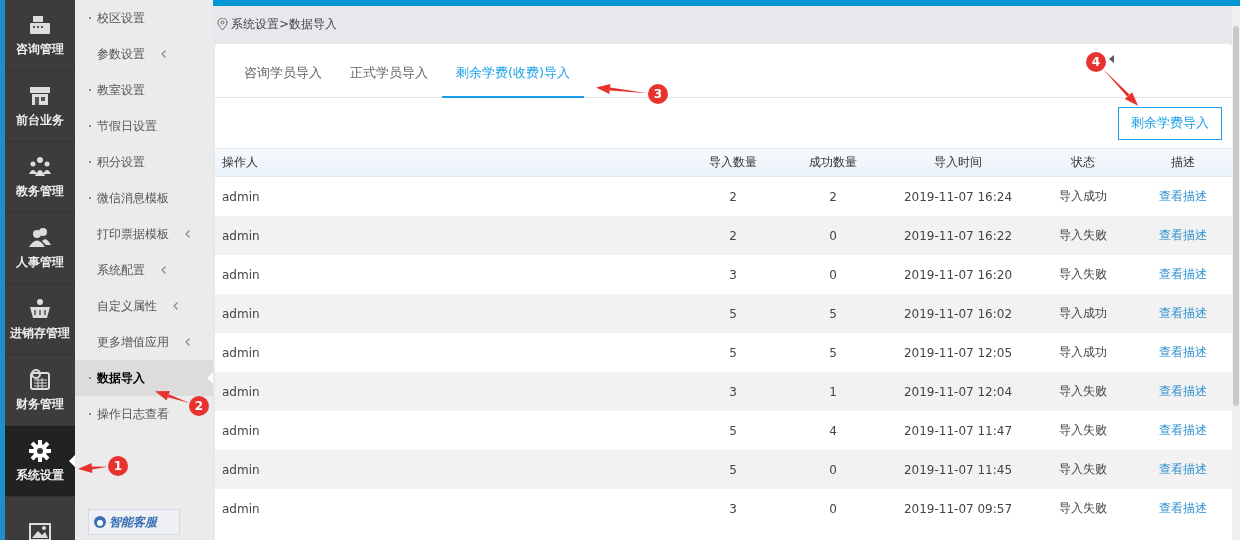  What do you see at coordinates (144, 378) in the screenshot?
I see `submenu-item: 数据导入` at bounding box center [144, 378].